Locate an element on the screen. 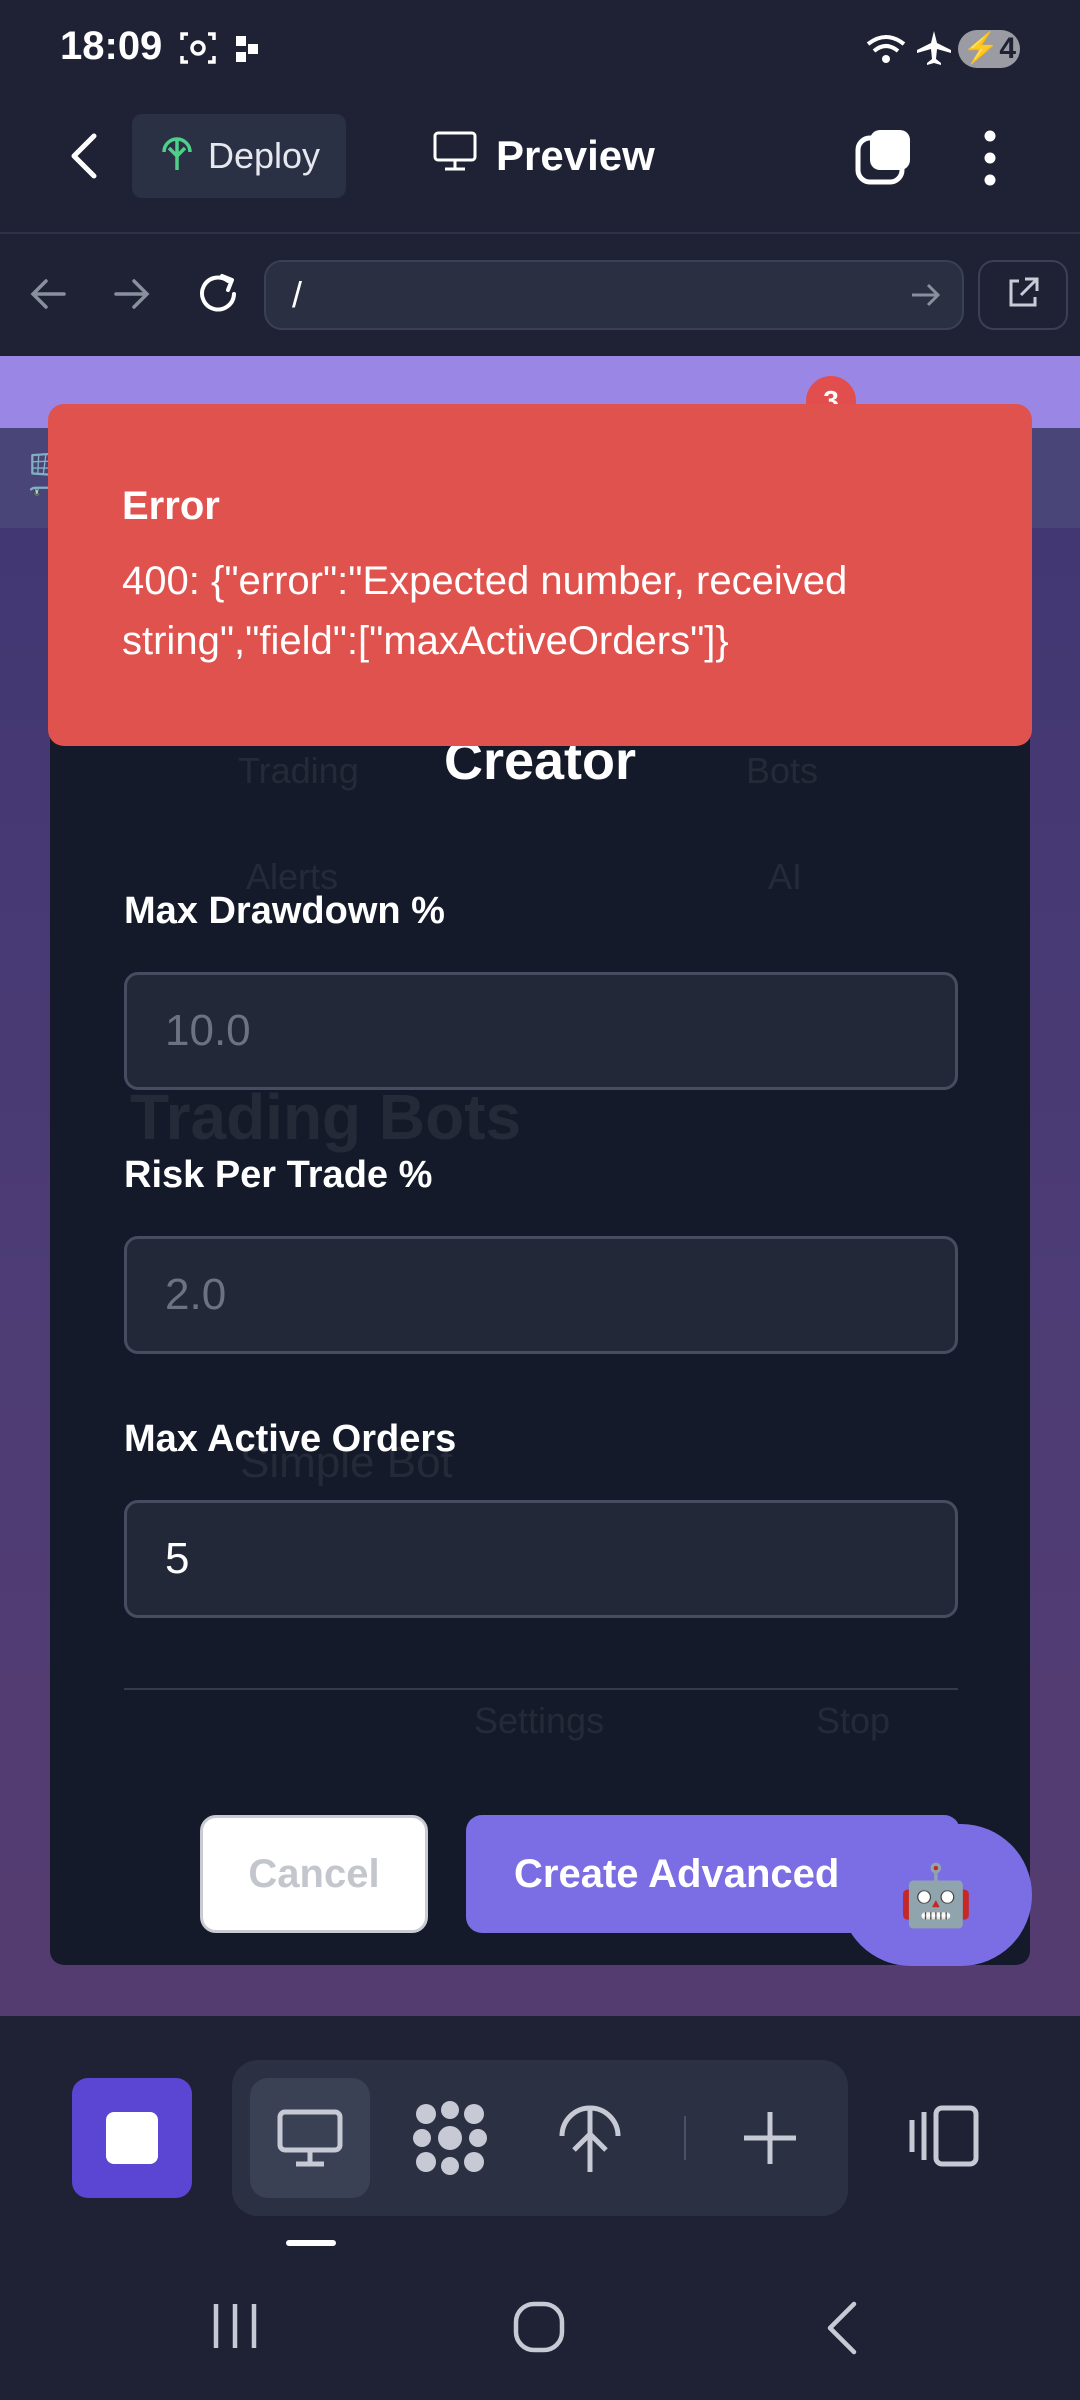  home-icon is located at coordinates (539, 2329).